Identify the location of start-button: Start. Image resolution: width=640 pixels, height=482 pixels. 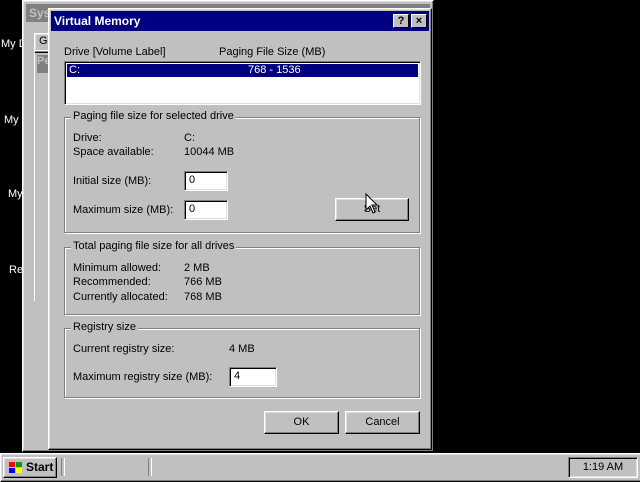
(30, 467).